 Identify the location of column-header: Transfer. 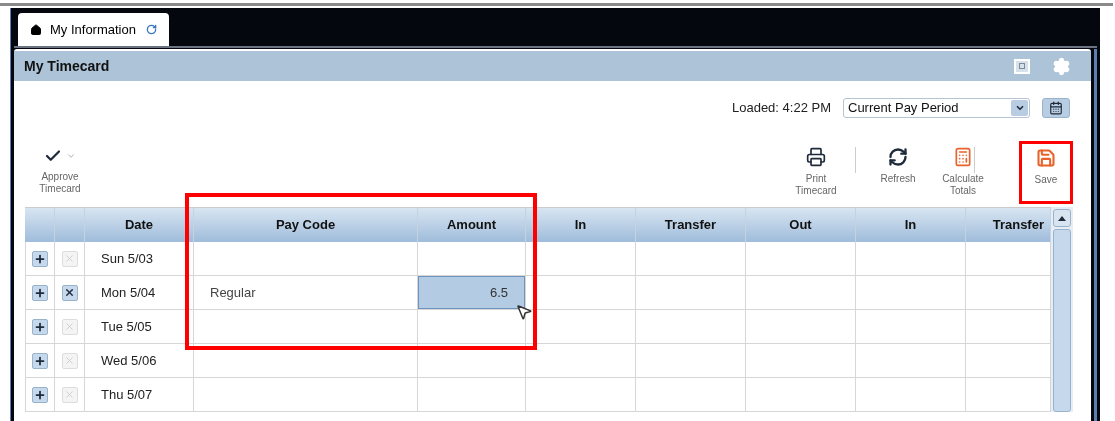
(691, 225).